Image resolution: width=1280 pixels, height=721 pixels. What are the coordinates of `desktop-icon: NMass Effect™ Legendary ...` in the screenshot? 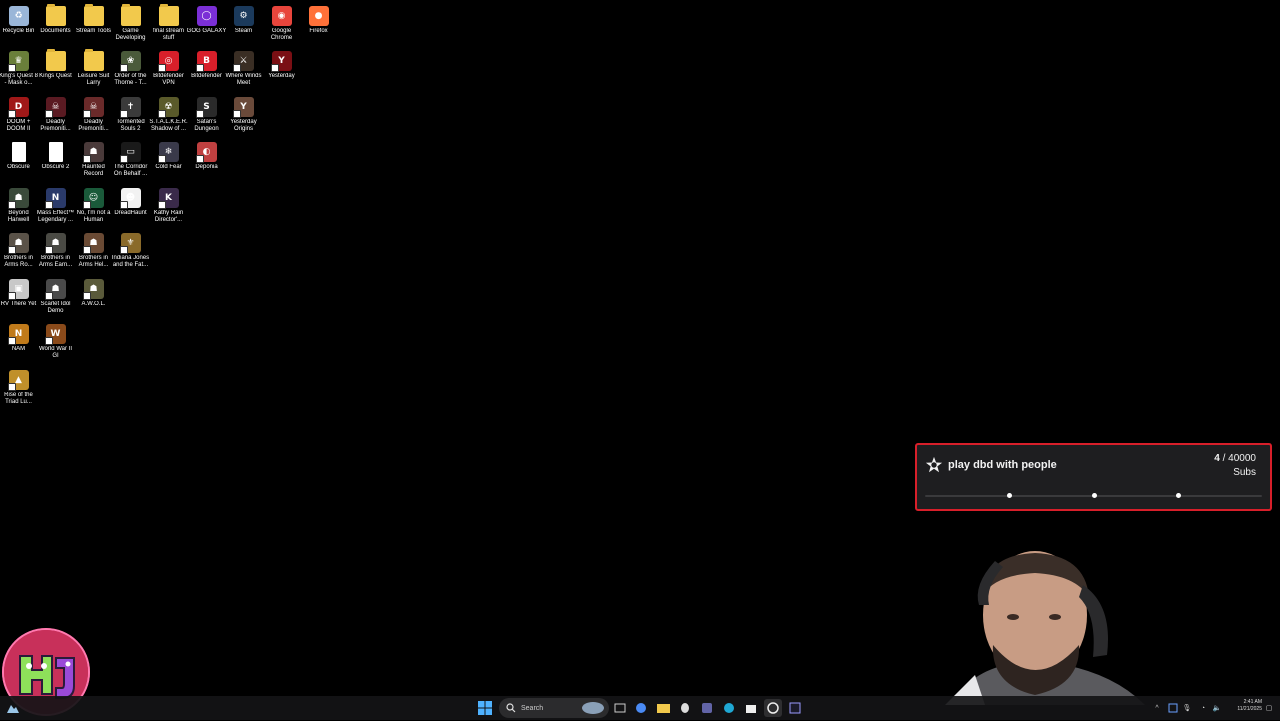 It's located at (55, 207).